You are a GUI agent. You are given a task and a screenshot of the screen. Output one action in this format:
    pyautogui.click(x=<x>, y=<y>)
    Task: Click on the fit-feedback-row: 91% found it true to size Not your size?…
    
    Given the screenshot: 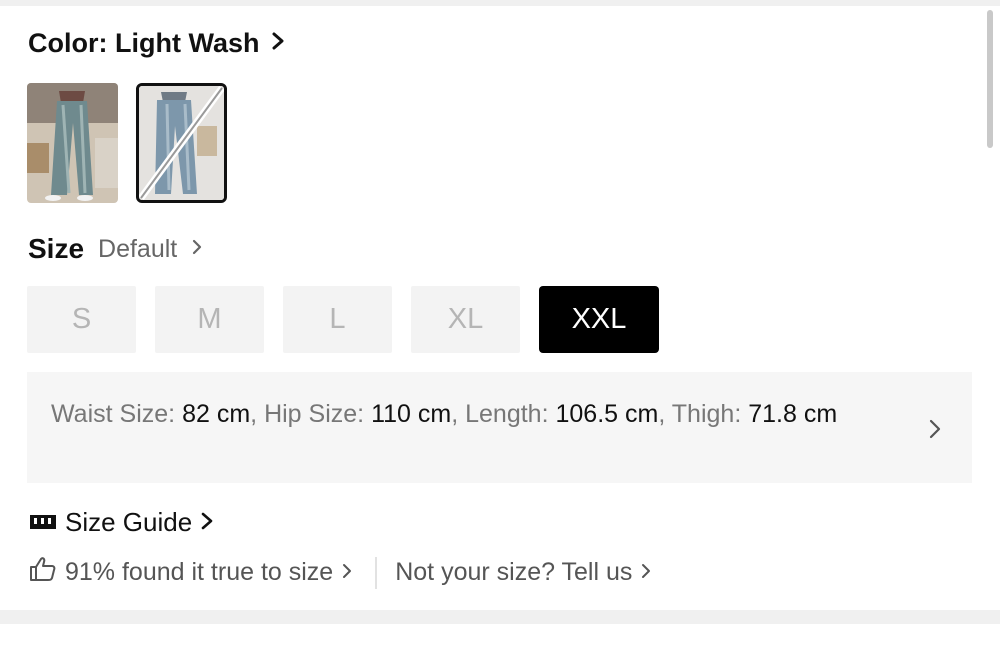 What is the action you would take?
    pyautogui.click(x=340, y=572)
    